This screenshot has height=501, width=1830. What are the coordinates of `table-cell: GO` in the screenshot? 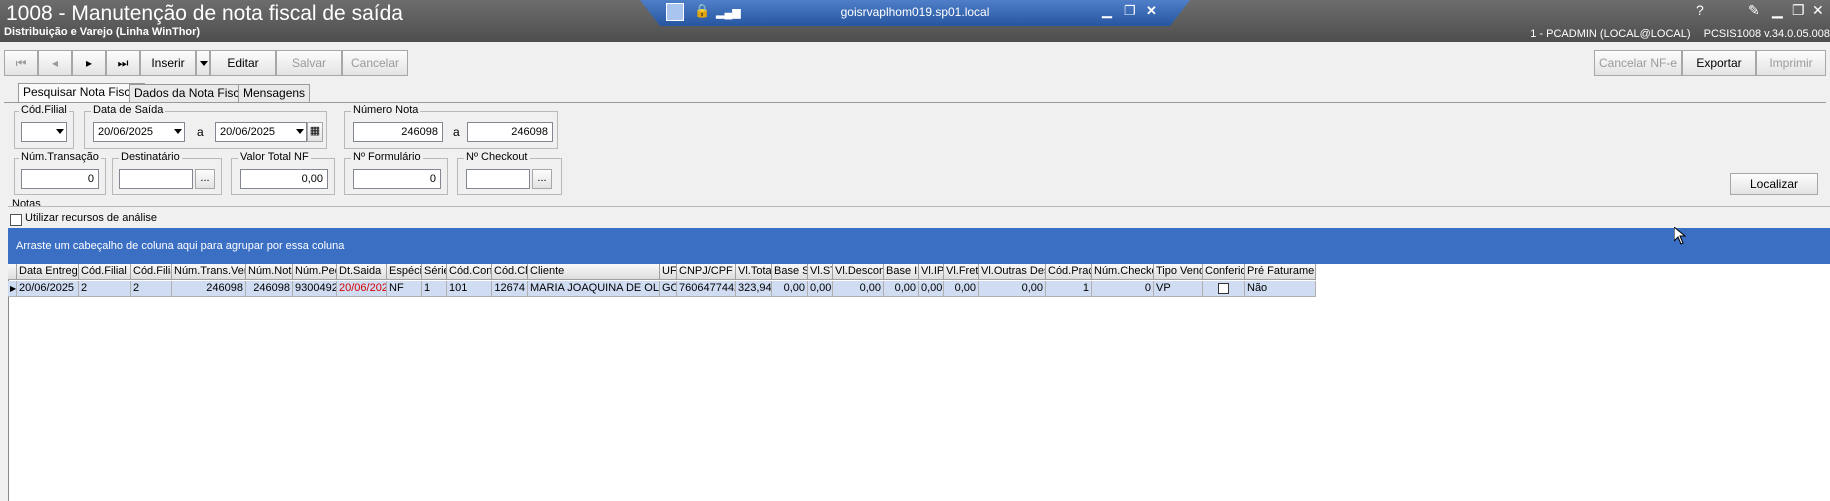 It's located at (668, 289).